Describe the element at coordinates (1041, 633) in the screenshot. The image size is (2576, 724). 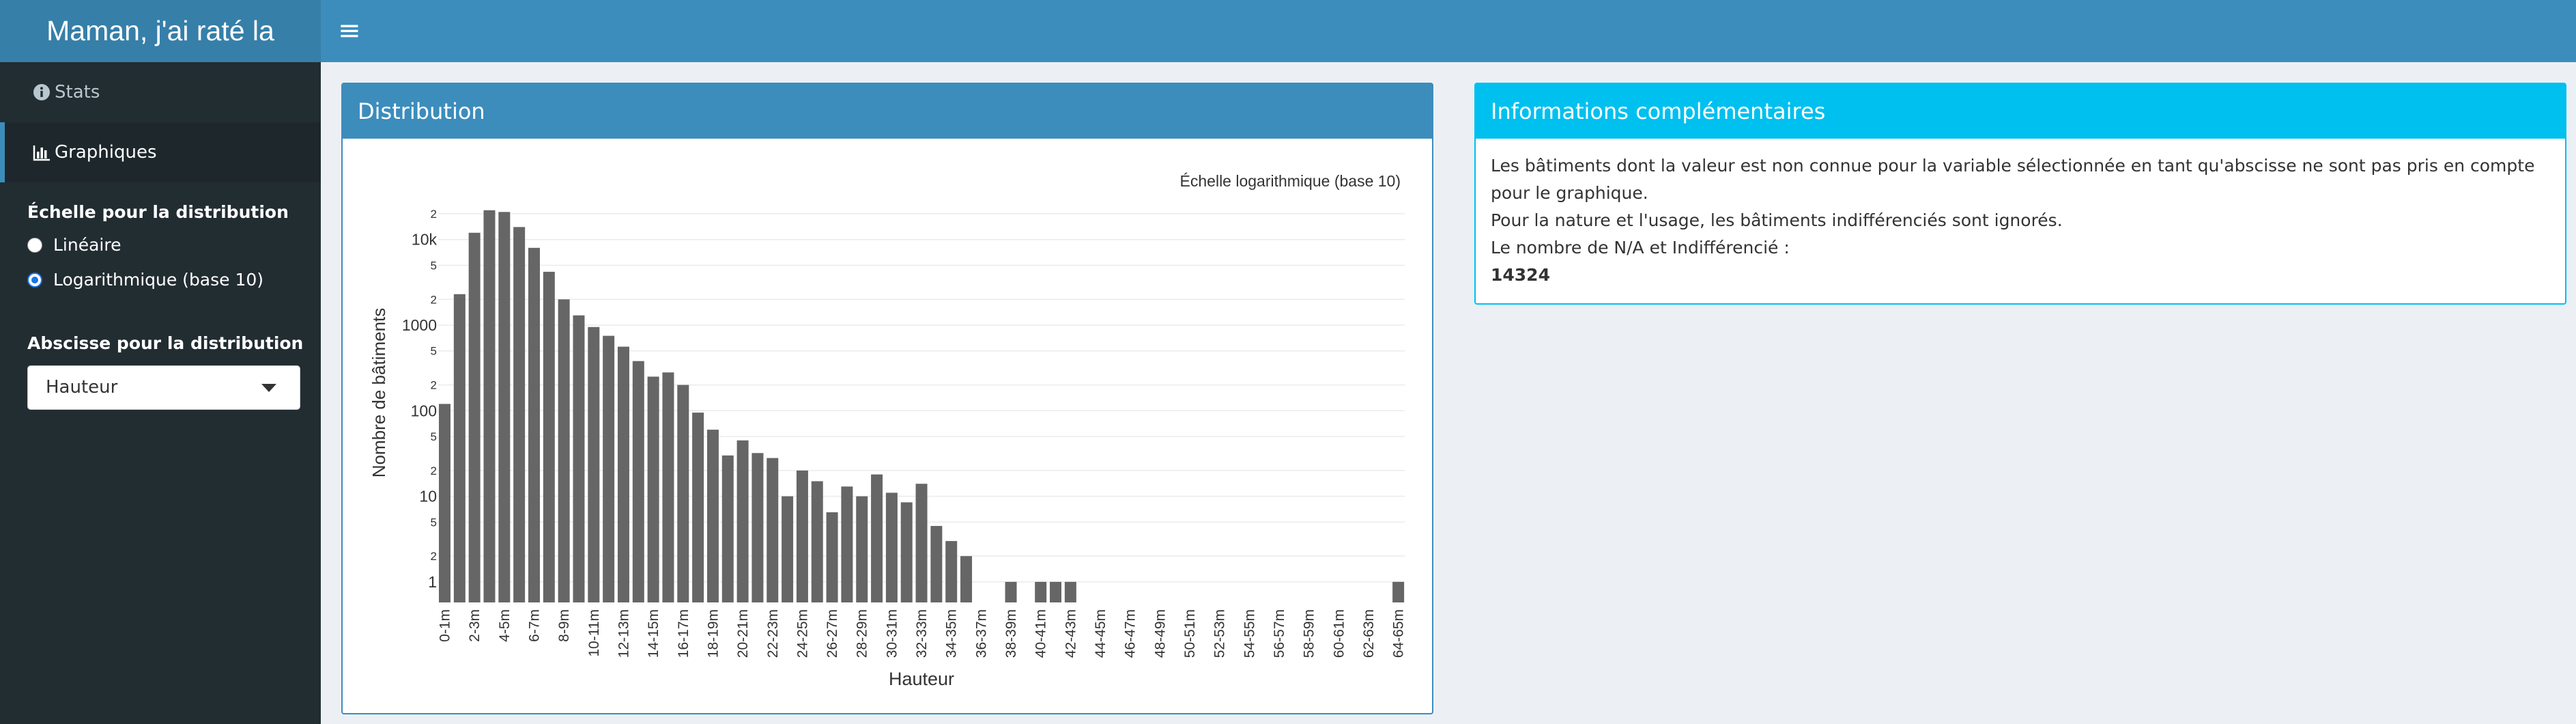
I see `x-tick-label: 40-41m` at that location.